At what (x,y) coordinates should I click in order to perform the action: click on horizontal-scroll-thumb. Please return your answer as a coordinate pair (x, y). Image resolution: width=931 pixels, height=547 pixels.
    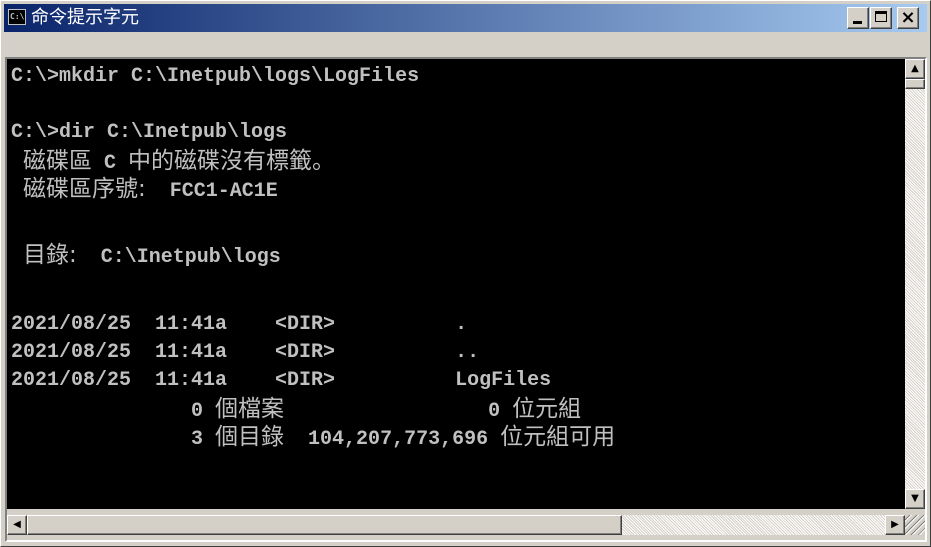
    Looking at the image, I should click on (324, 525).